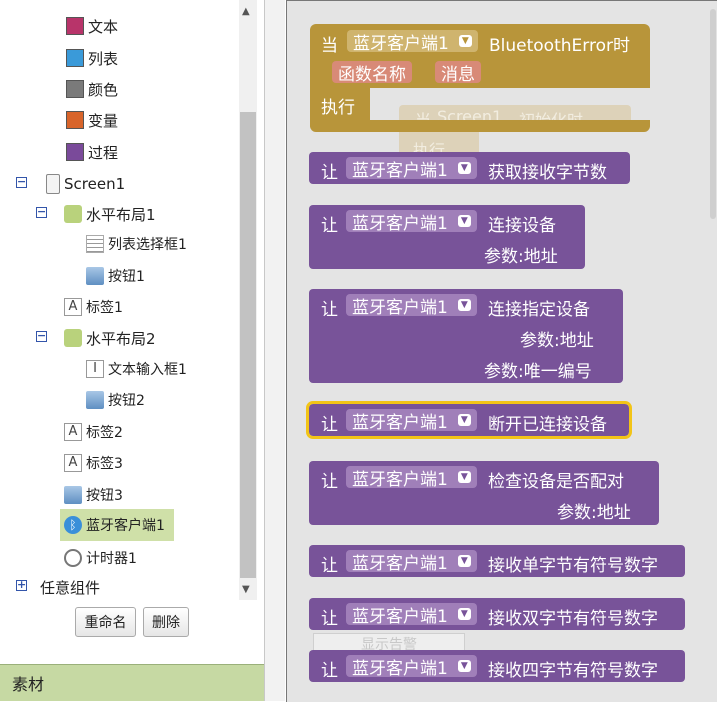 This screenshot has width=717, height=702. What do you see at coordinates (73, 525) in the screenshot?
I see `bluetooth-icon: ᛒ` at bounding box center [73, 525].